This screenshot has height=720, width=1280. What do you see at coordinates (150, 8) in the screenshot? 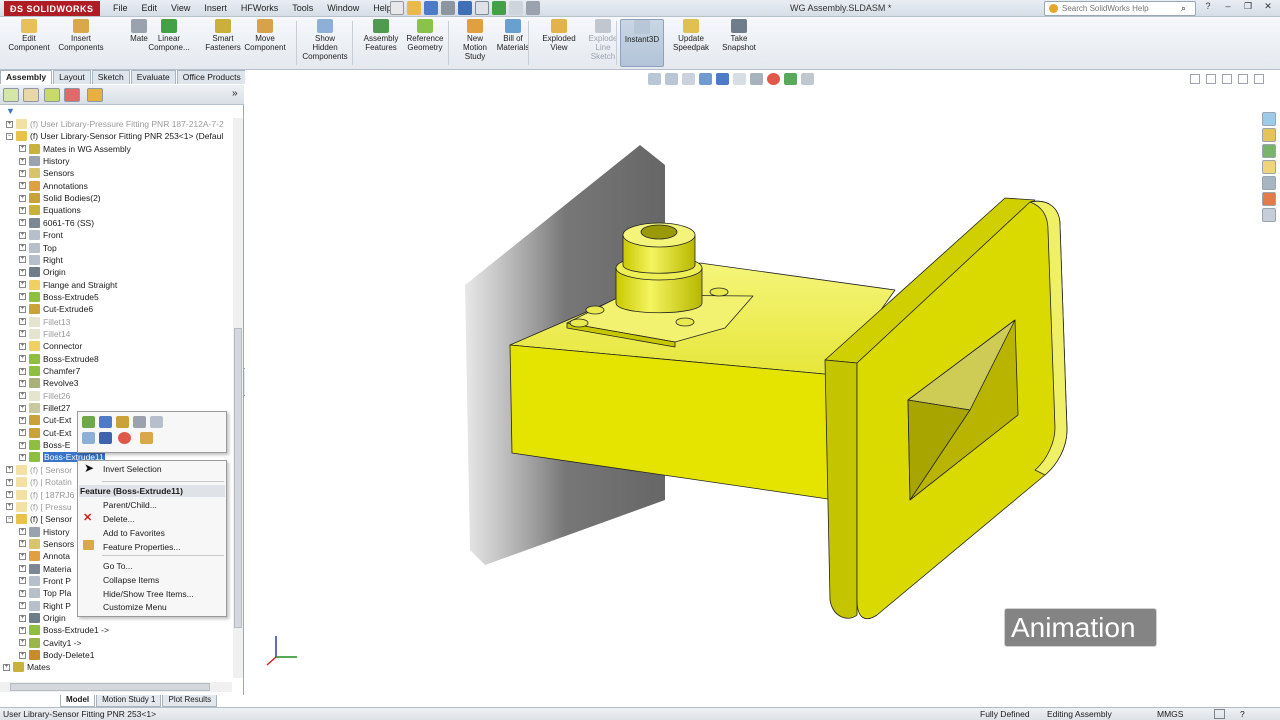
I see `menu-edit: Edit` at bounding box center [150, 8].